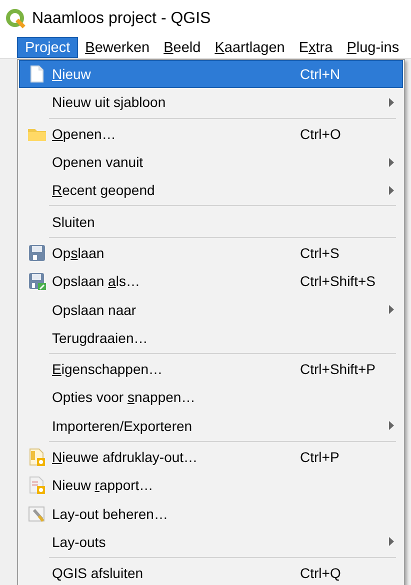 Image resolution: width=411 pixels, height=585 pixels. What do you see at coordinates (37, 513) in the screenshot?
I see `wrench-page-icon` at bounding box center [37, 513].